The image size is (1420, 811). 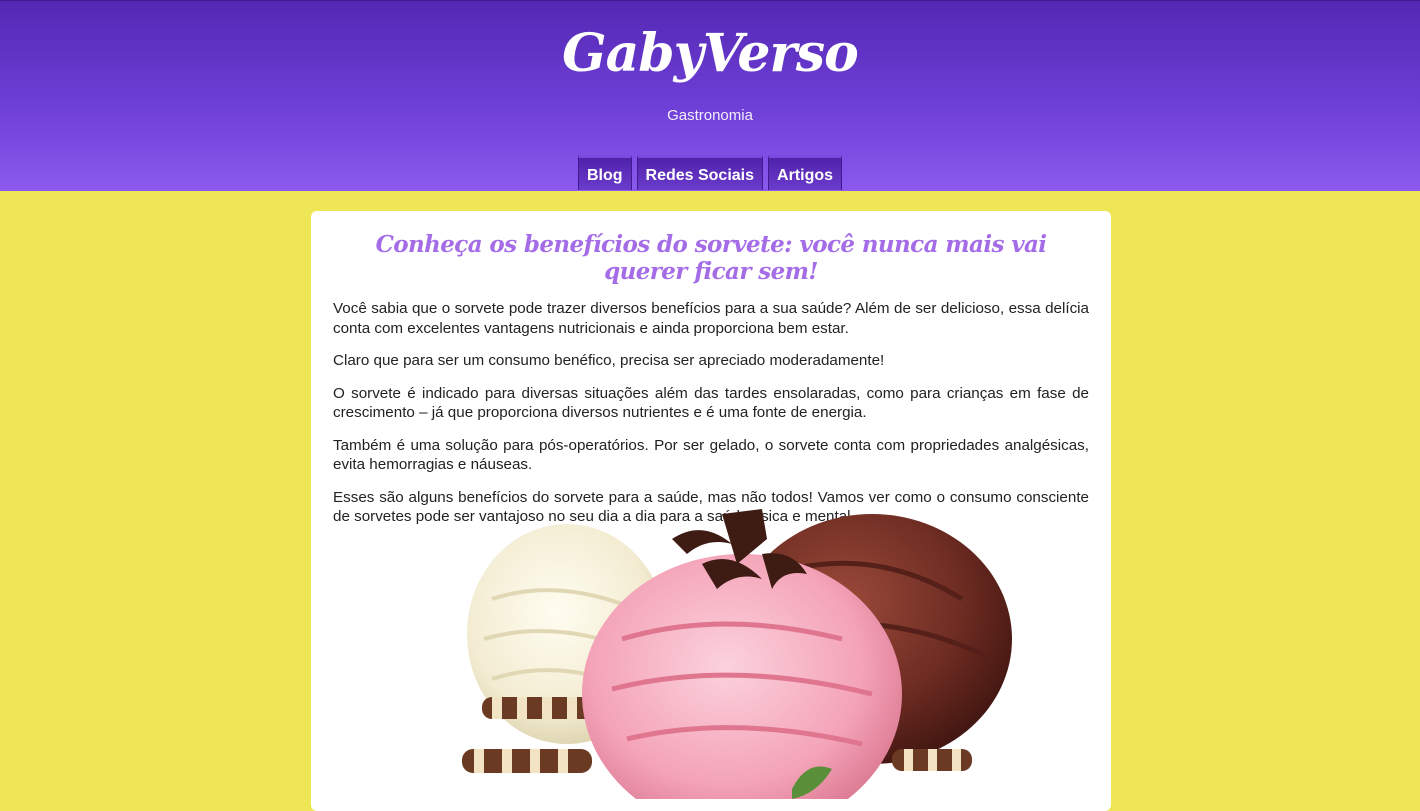 What do you see at coordinates (710, 53) in the screenshot?
I see `site-logo: GabyVerso` at bounding box center [710, 53].